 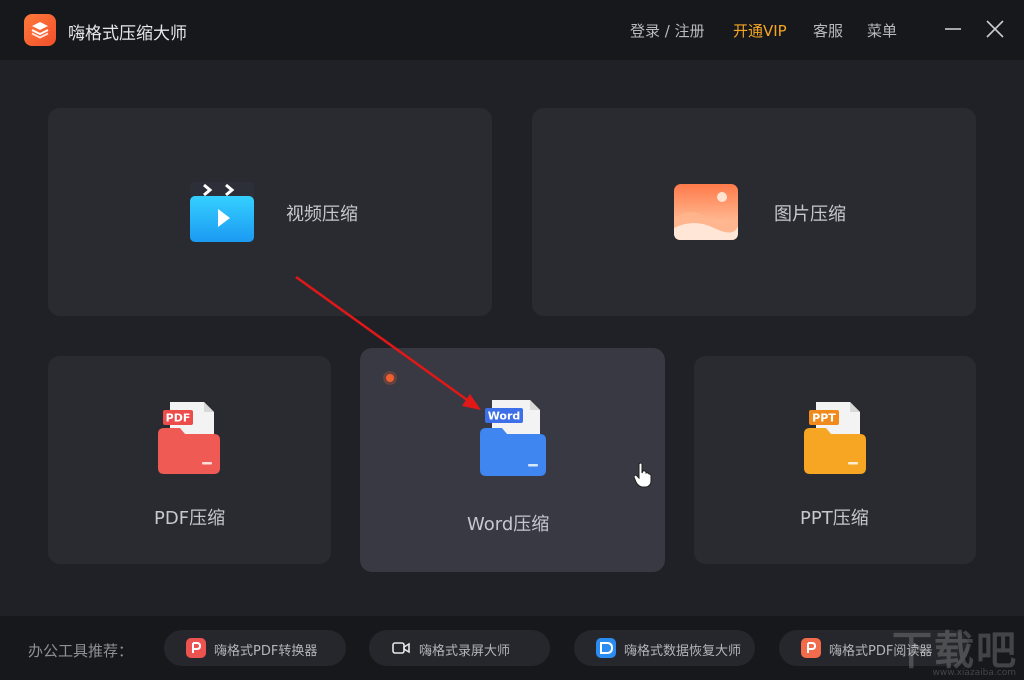 I want to click on app-logo-icon, so click(x=40, y=30).